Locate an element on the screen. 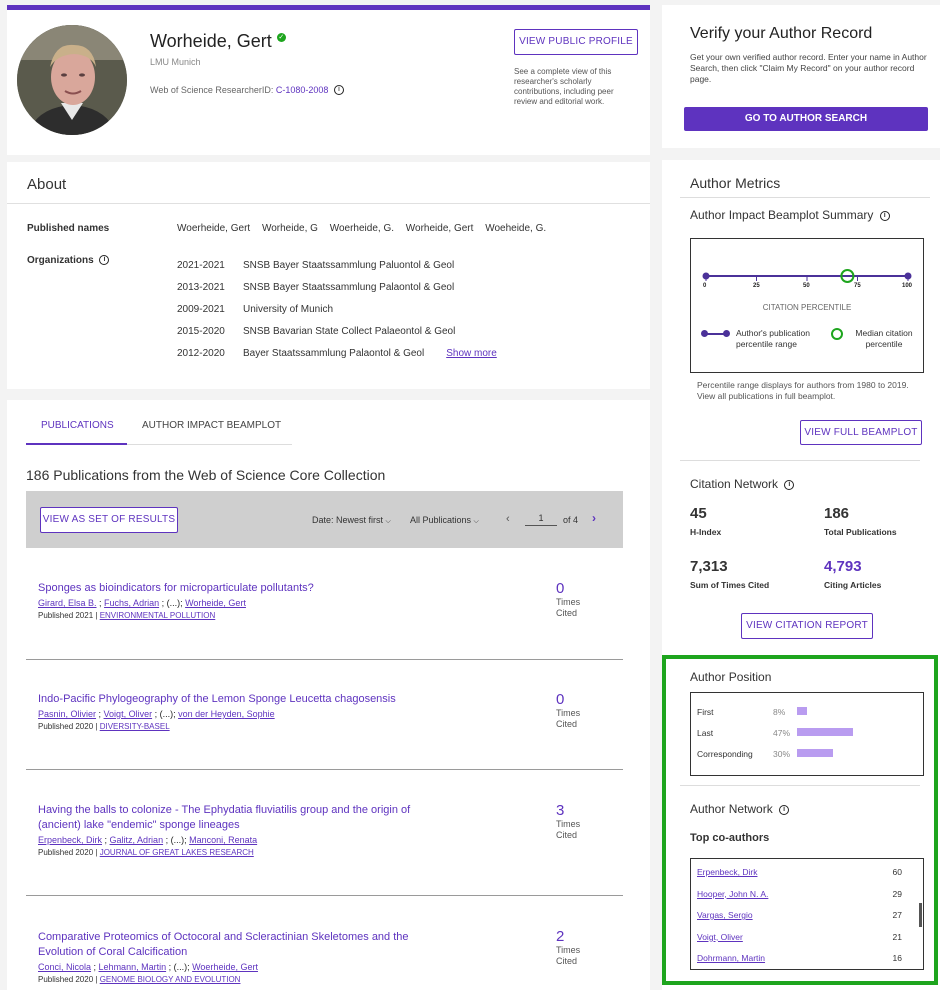  coauthor-row: Voigt, Oliver 21 is located at coordinates (799, 939).